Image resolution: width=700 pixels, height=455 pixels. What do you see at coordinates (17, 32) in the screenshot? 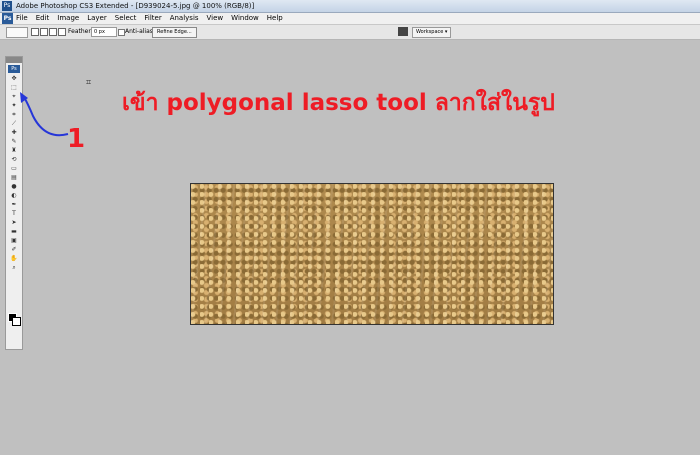
I see `tool-preset-picker` at bounding box center [17, 32].